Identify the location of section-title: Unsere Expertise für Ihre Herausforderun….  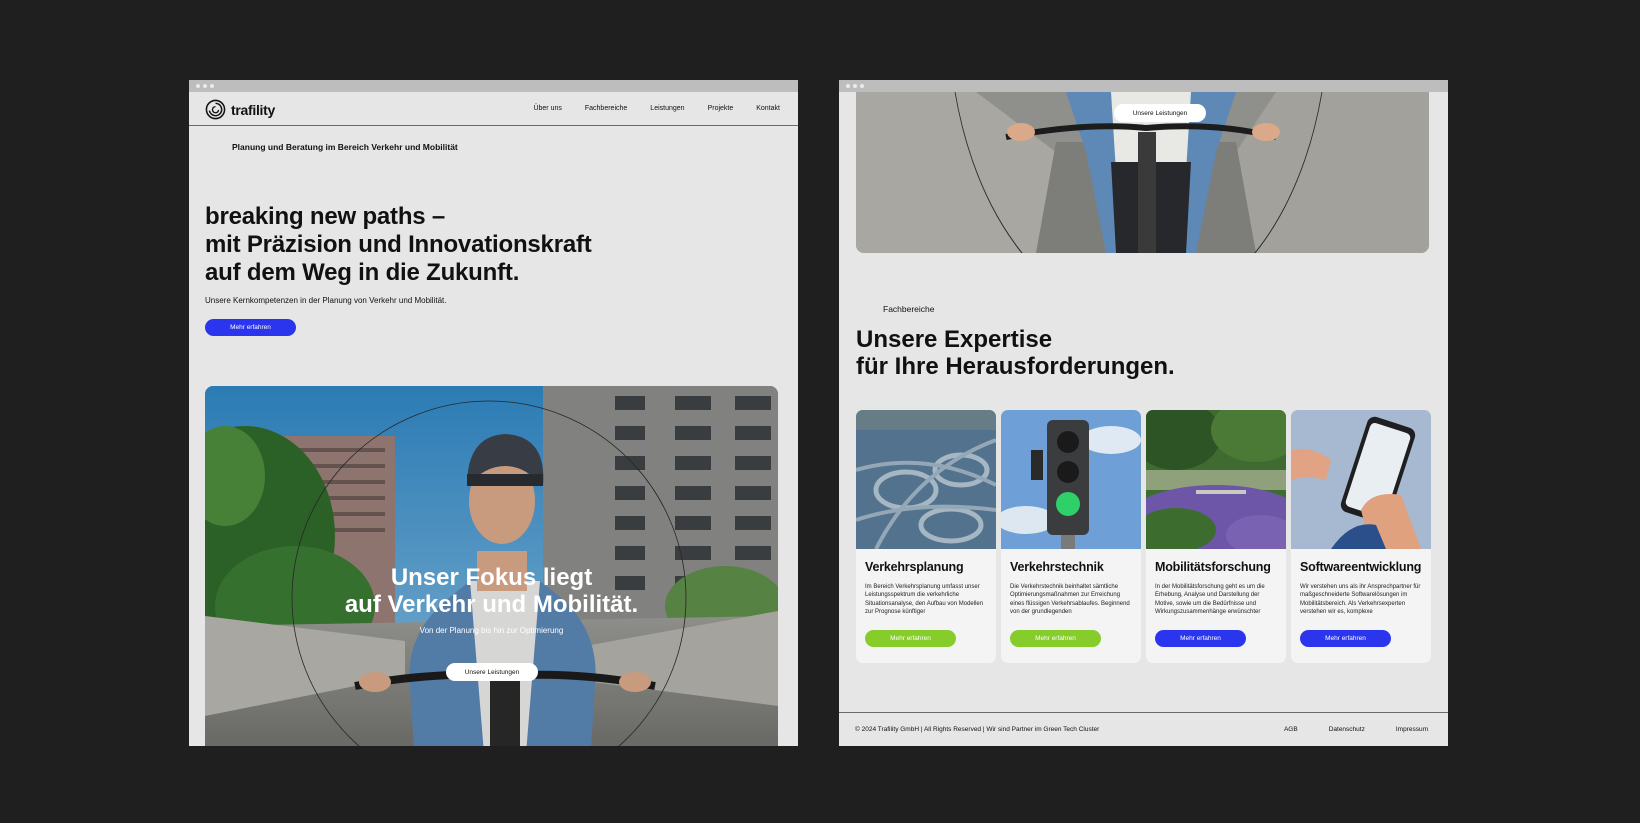
(1015, 353).